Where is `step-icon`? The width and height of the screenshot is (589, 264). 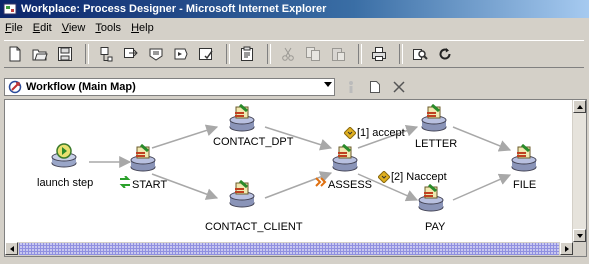
step-icon is located at coordinates (106, 54).